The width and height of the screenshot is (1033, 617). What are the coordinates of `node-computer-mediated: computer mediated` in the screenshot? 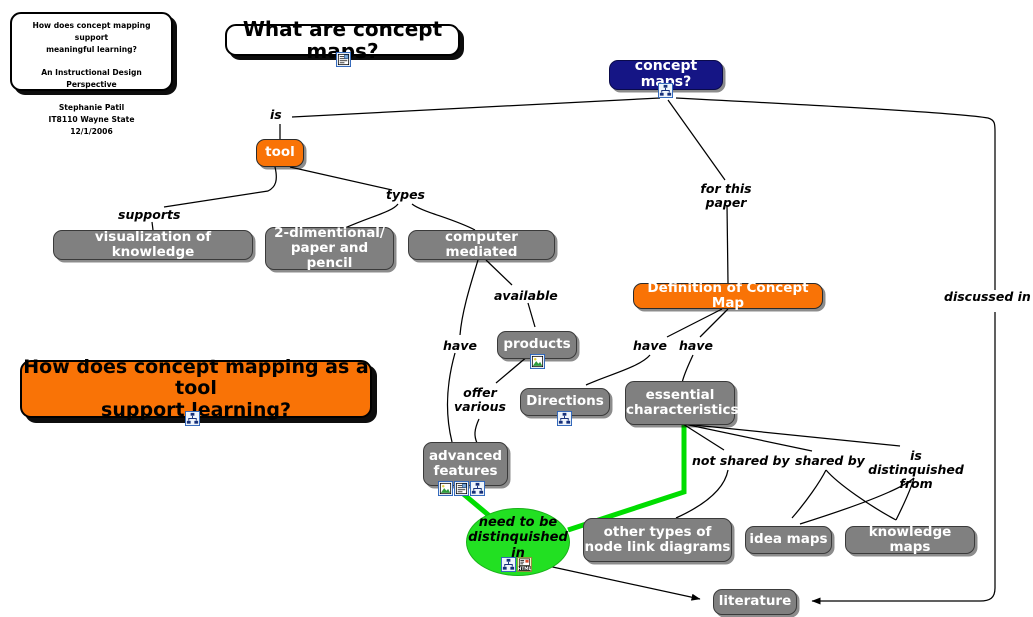 It's located at (481, 244).